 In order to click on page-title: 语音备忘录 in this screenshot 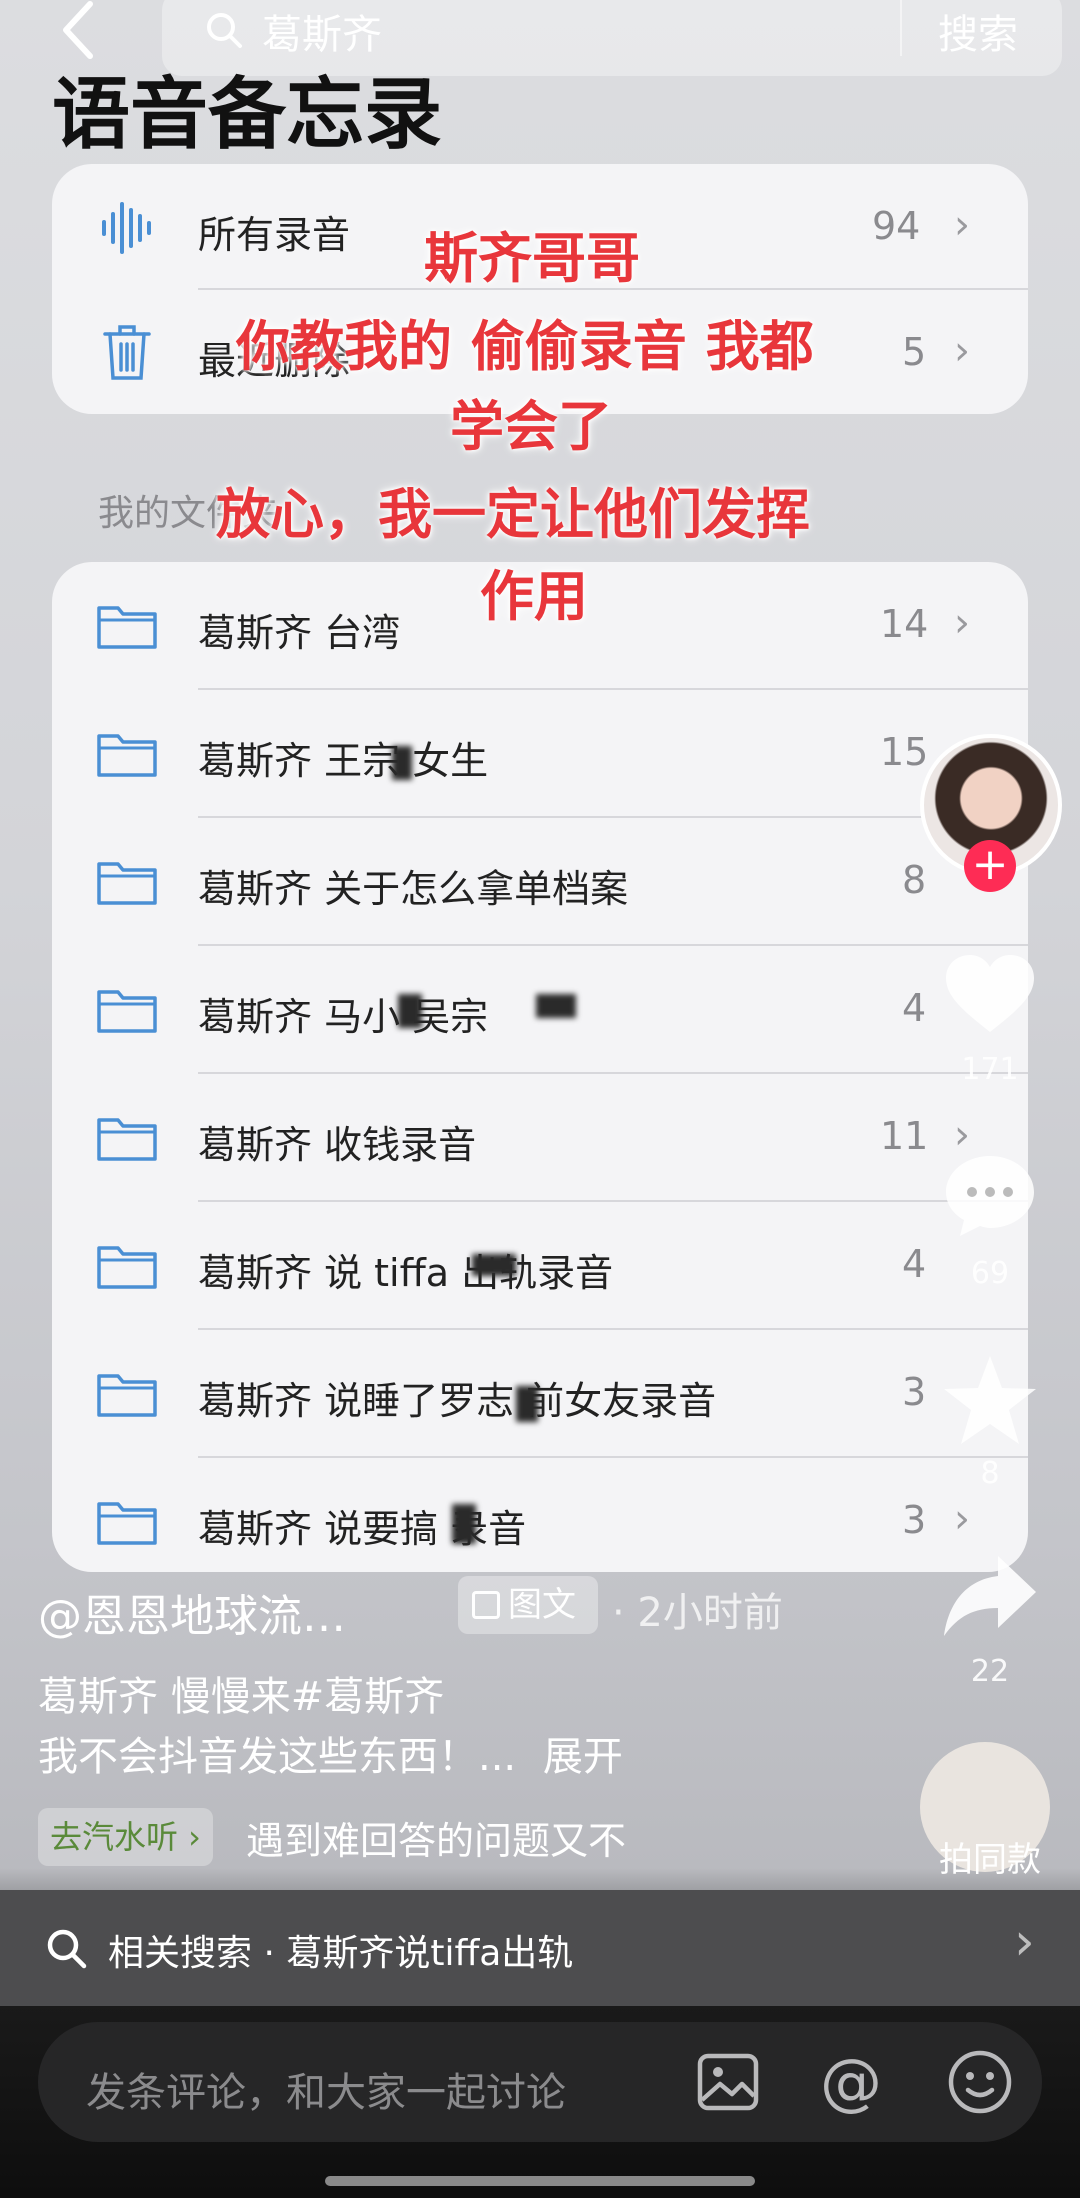, I will do `click(247, 115)`.